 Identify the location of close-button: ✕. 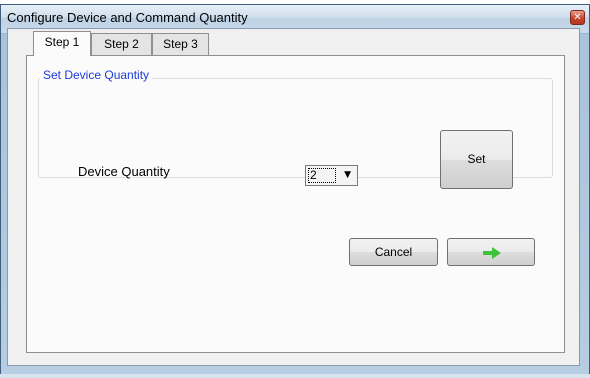
(577, 17).